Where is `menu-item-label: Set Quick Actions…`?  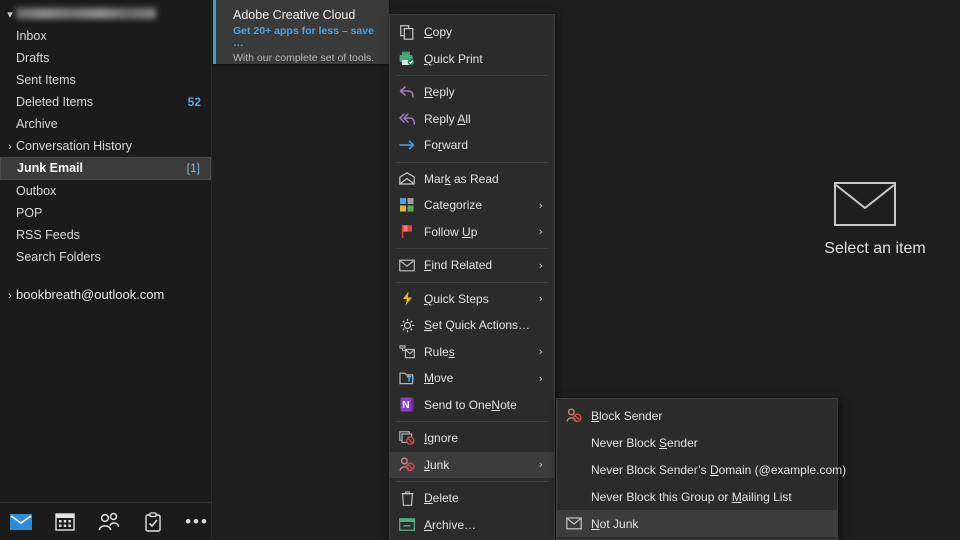 menu-item-label: Set Quick Actions… is located at coordinates (477, 325).